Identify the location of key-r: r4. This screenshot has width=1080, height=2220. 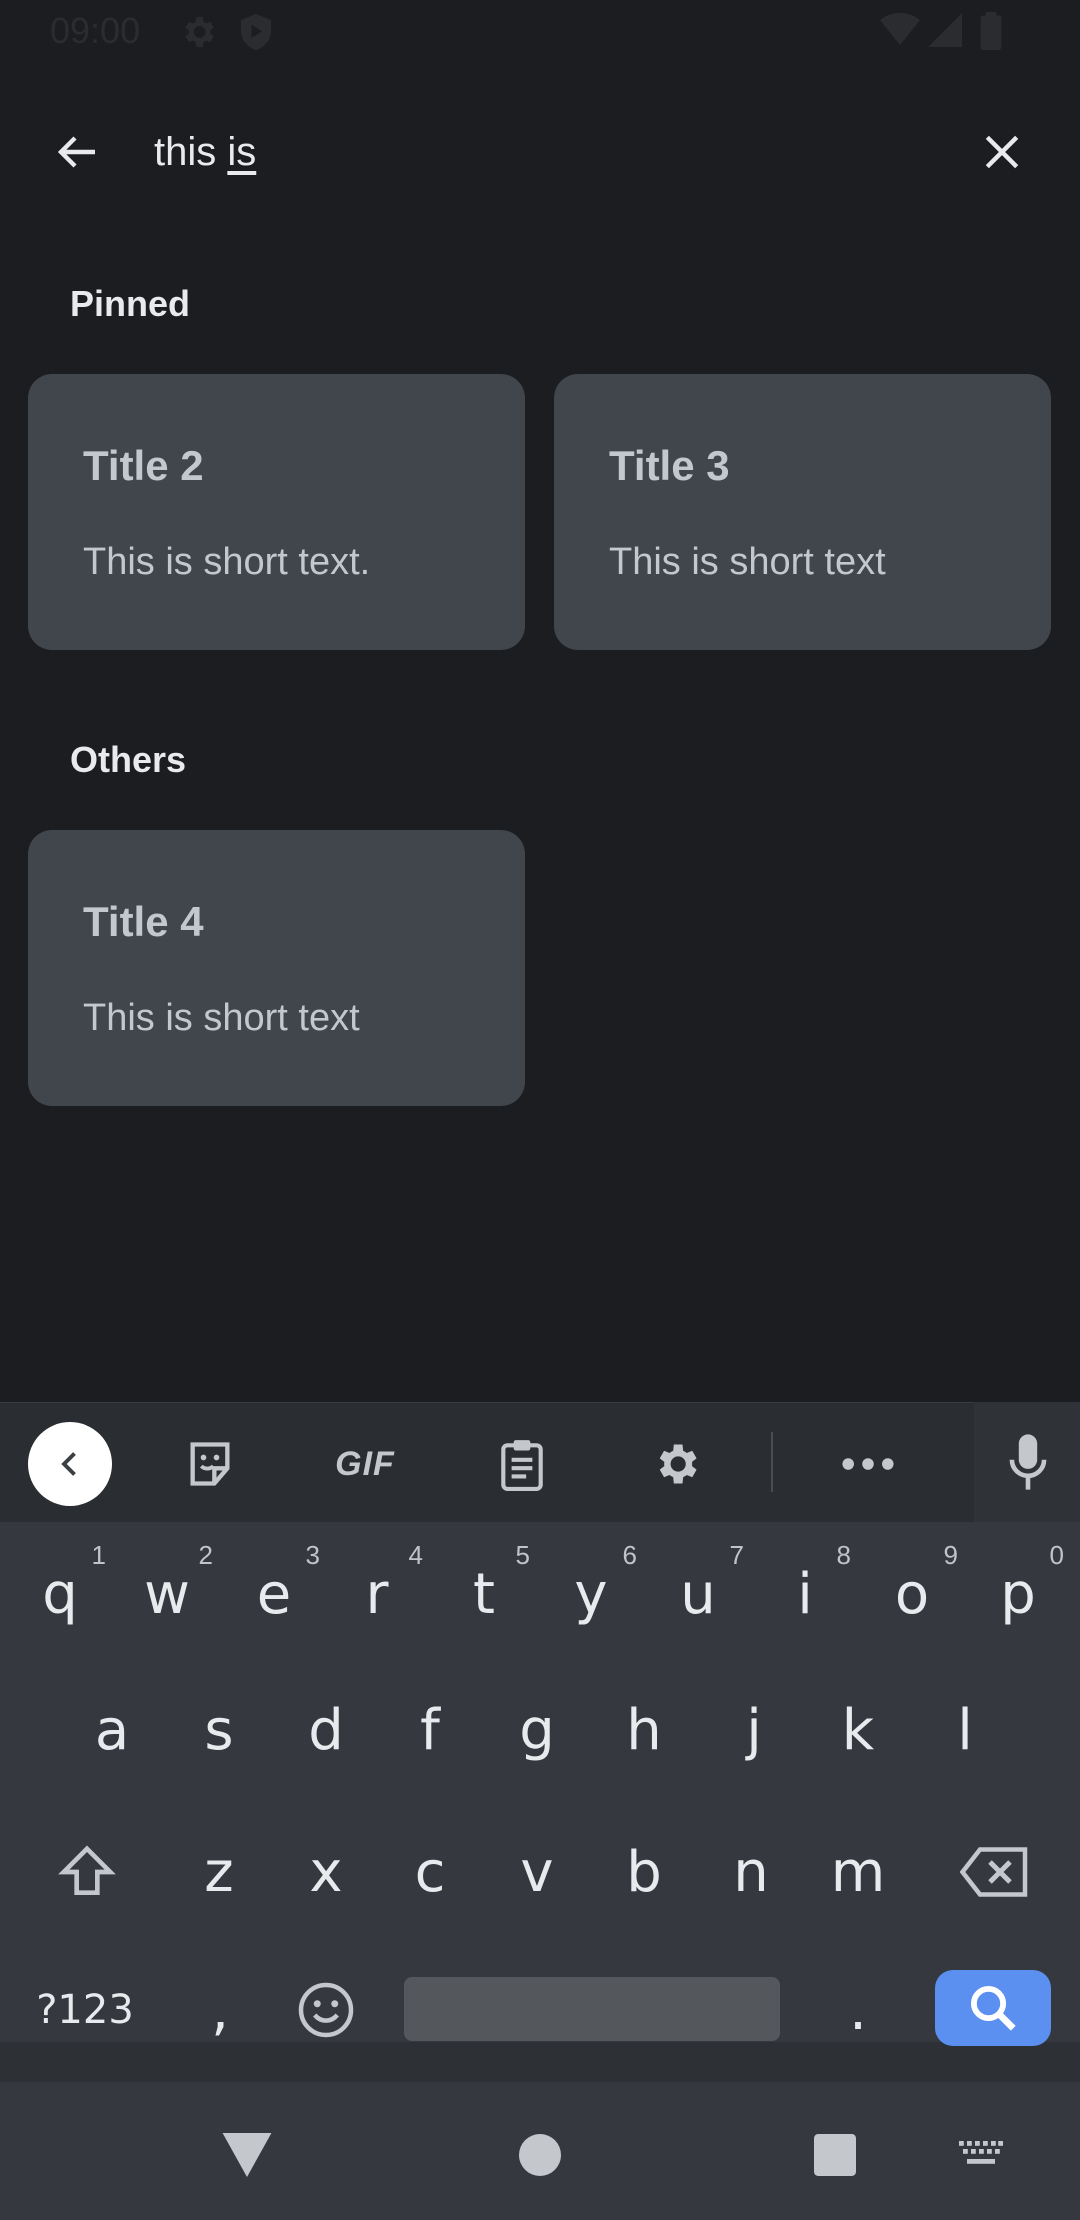
(377, 1594).